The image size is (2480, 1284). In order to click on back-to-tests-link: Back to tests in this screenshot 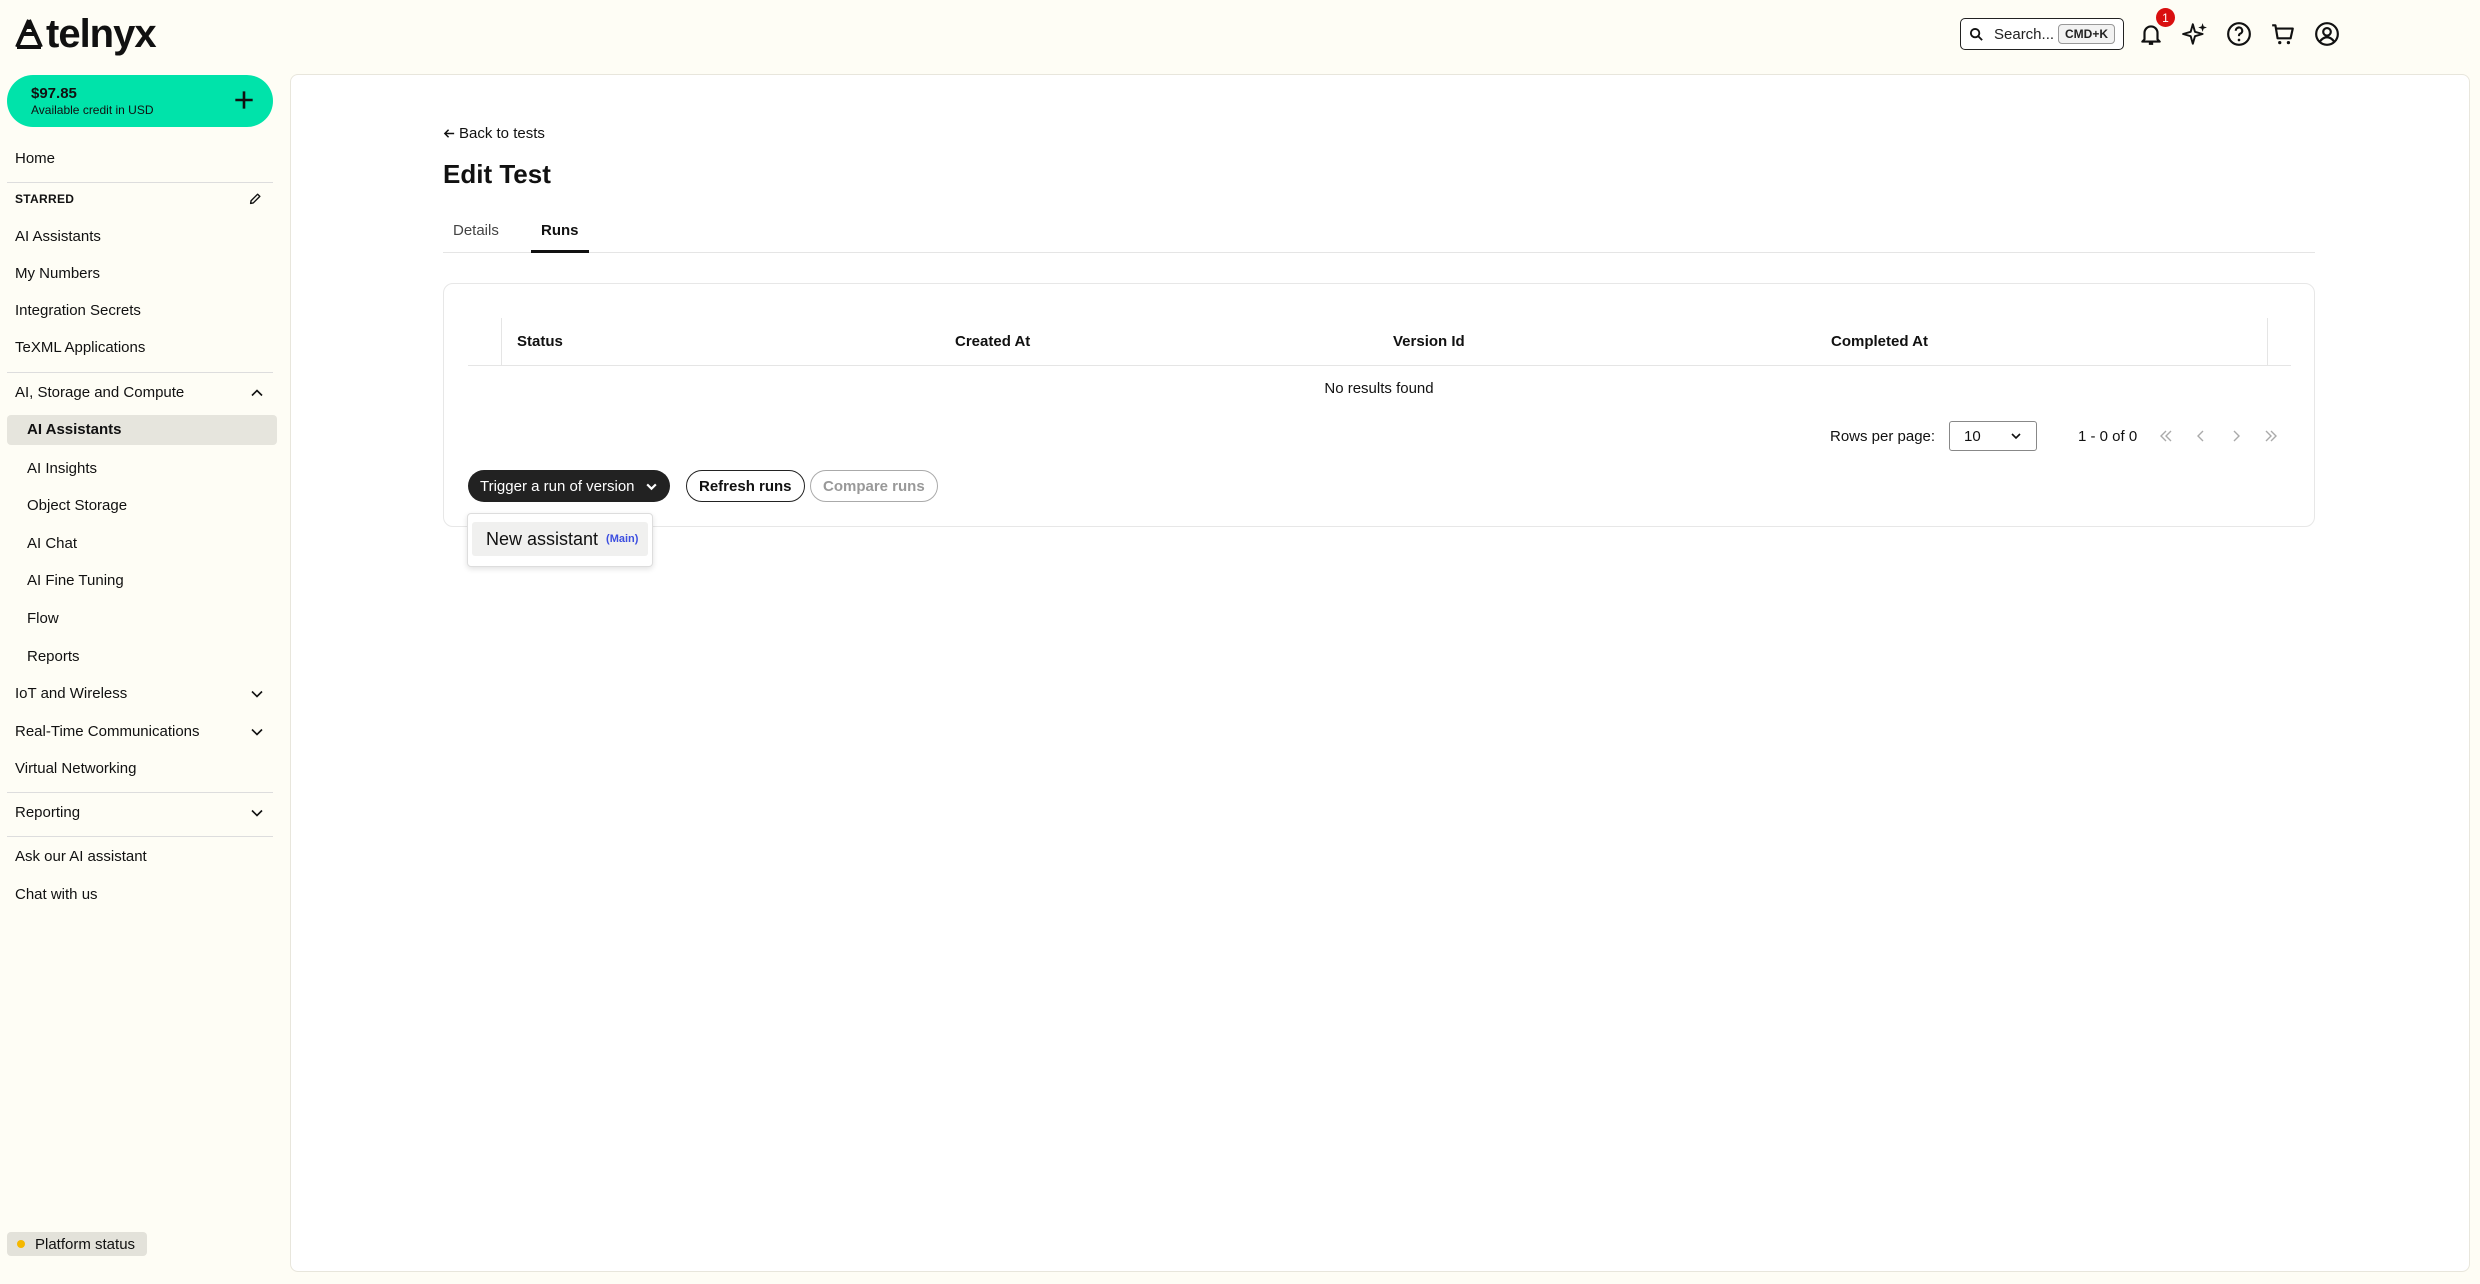, I will do `click(494, 133)`.